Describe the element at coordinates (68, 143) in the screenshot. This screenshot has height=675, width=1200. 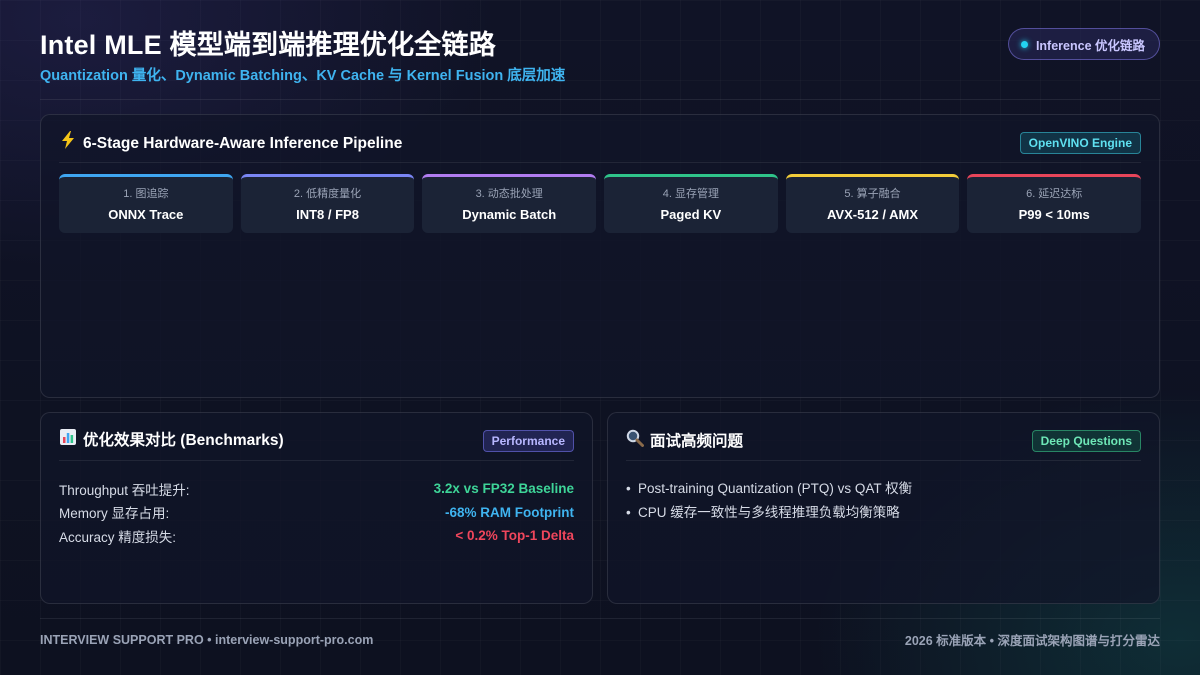
I see `lightning-icon` at that location.